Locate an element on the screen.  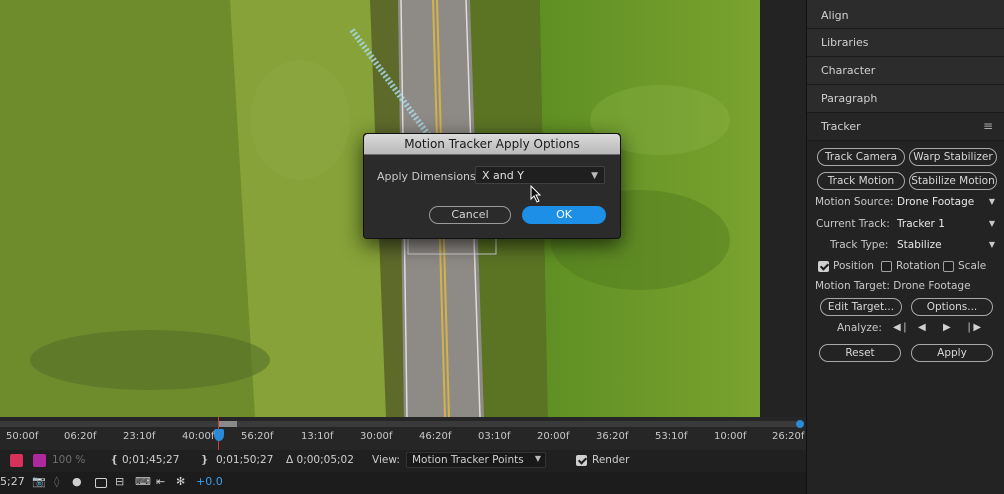
analyze-back-one-frame-icon: ◀❘ is located at coordinates (901, 327).